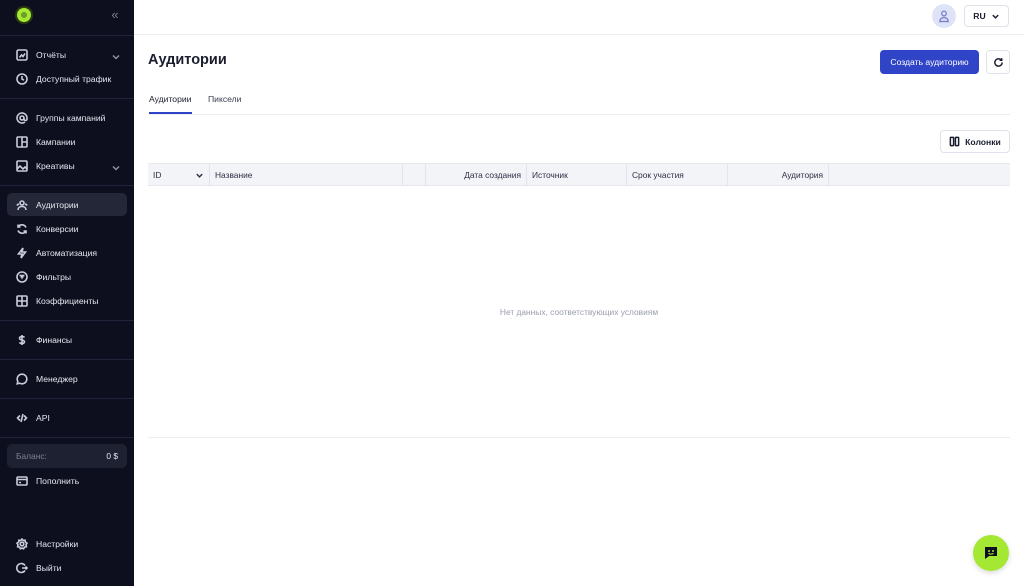  Describe the element at coordinates (157, 175) in the screenshot. I see `column-header-label: ID` at that location.